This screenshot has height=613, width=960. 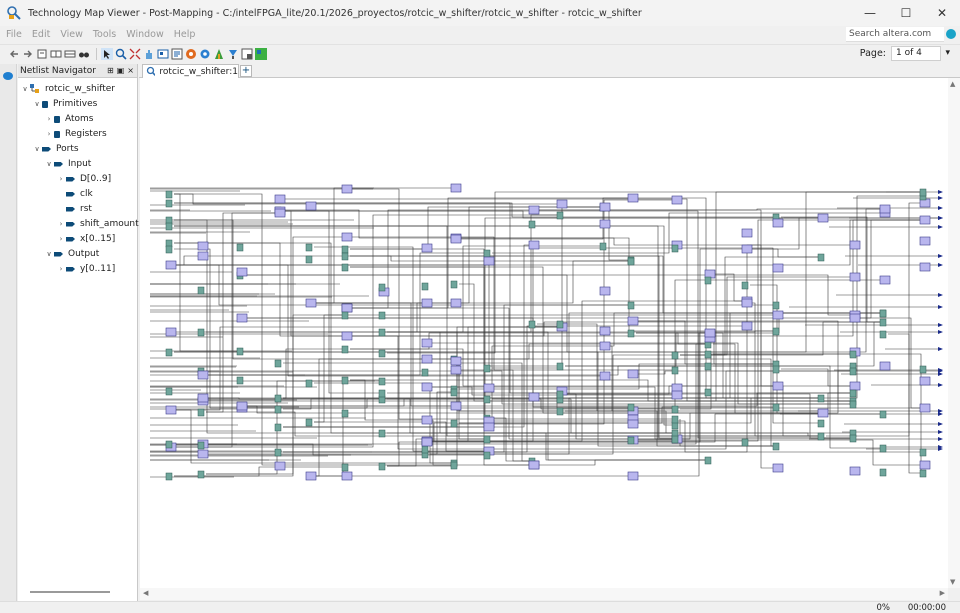 I want to click on float-icon: ▣, so click(x=121, y=70).